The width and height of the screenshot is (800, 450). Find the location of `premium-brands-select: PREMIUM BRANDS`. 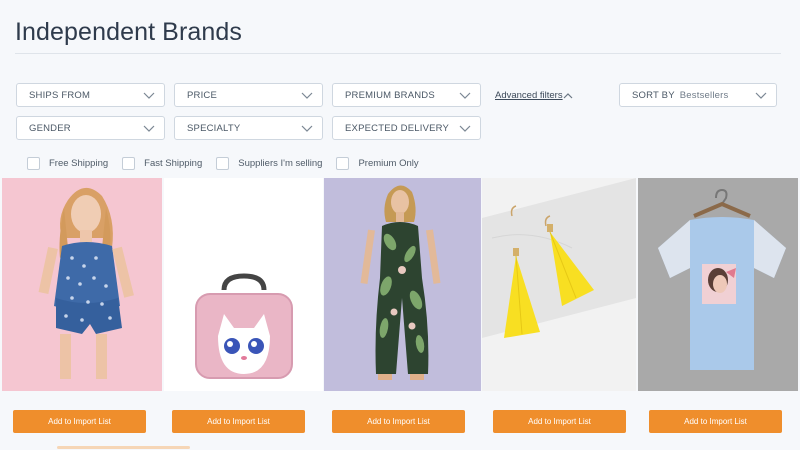

premium-brands-select: PREMIUM BRANDS is located at coordinates (406, 95).